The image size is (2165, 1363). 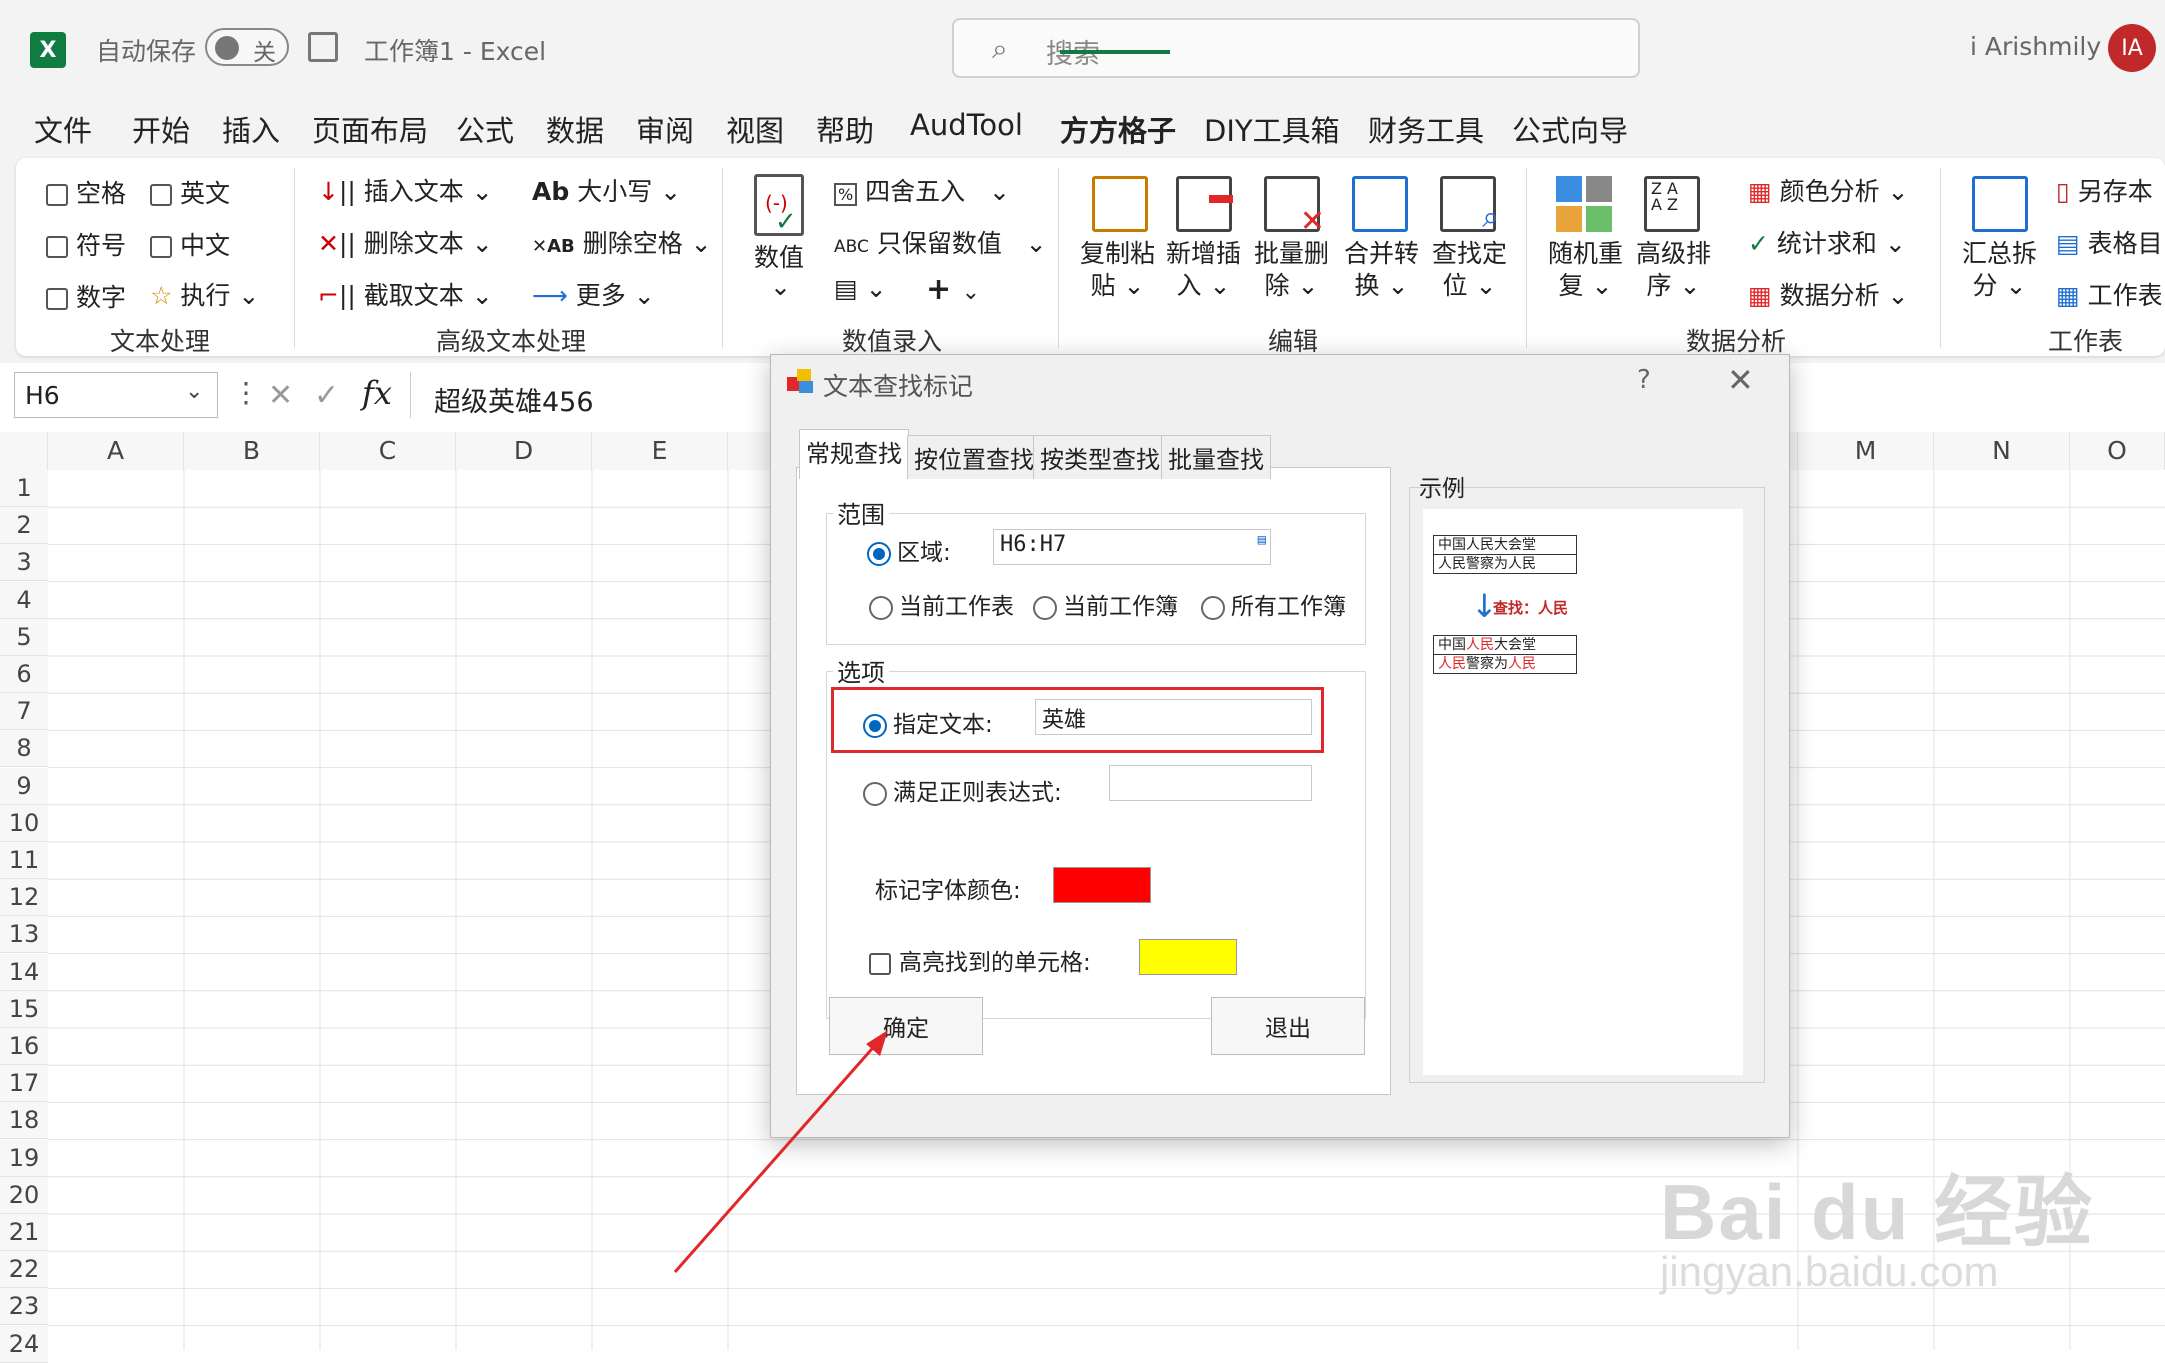 I want to click on range-select-icon: ▤, so click(x=1262, y=540).